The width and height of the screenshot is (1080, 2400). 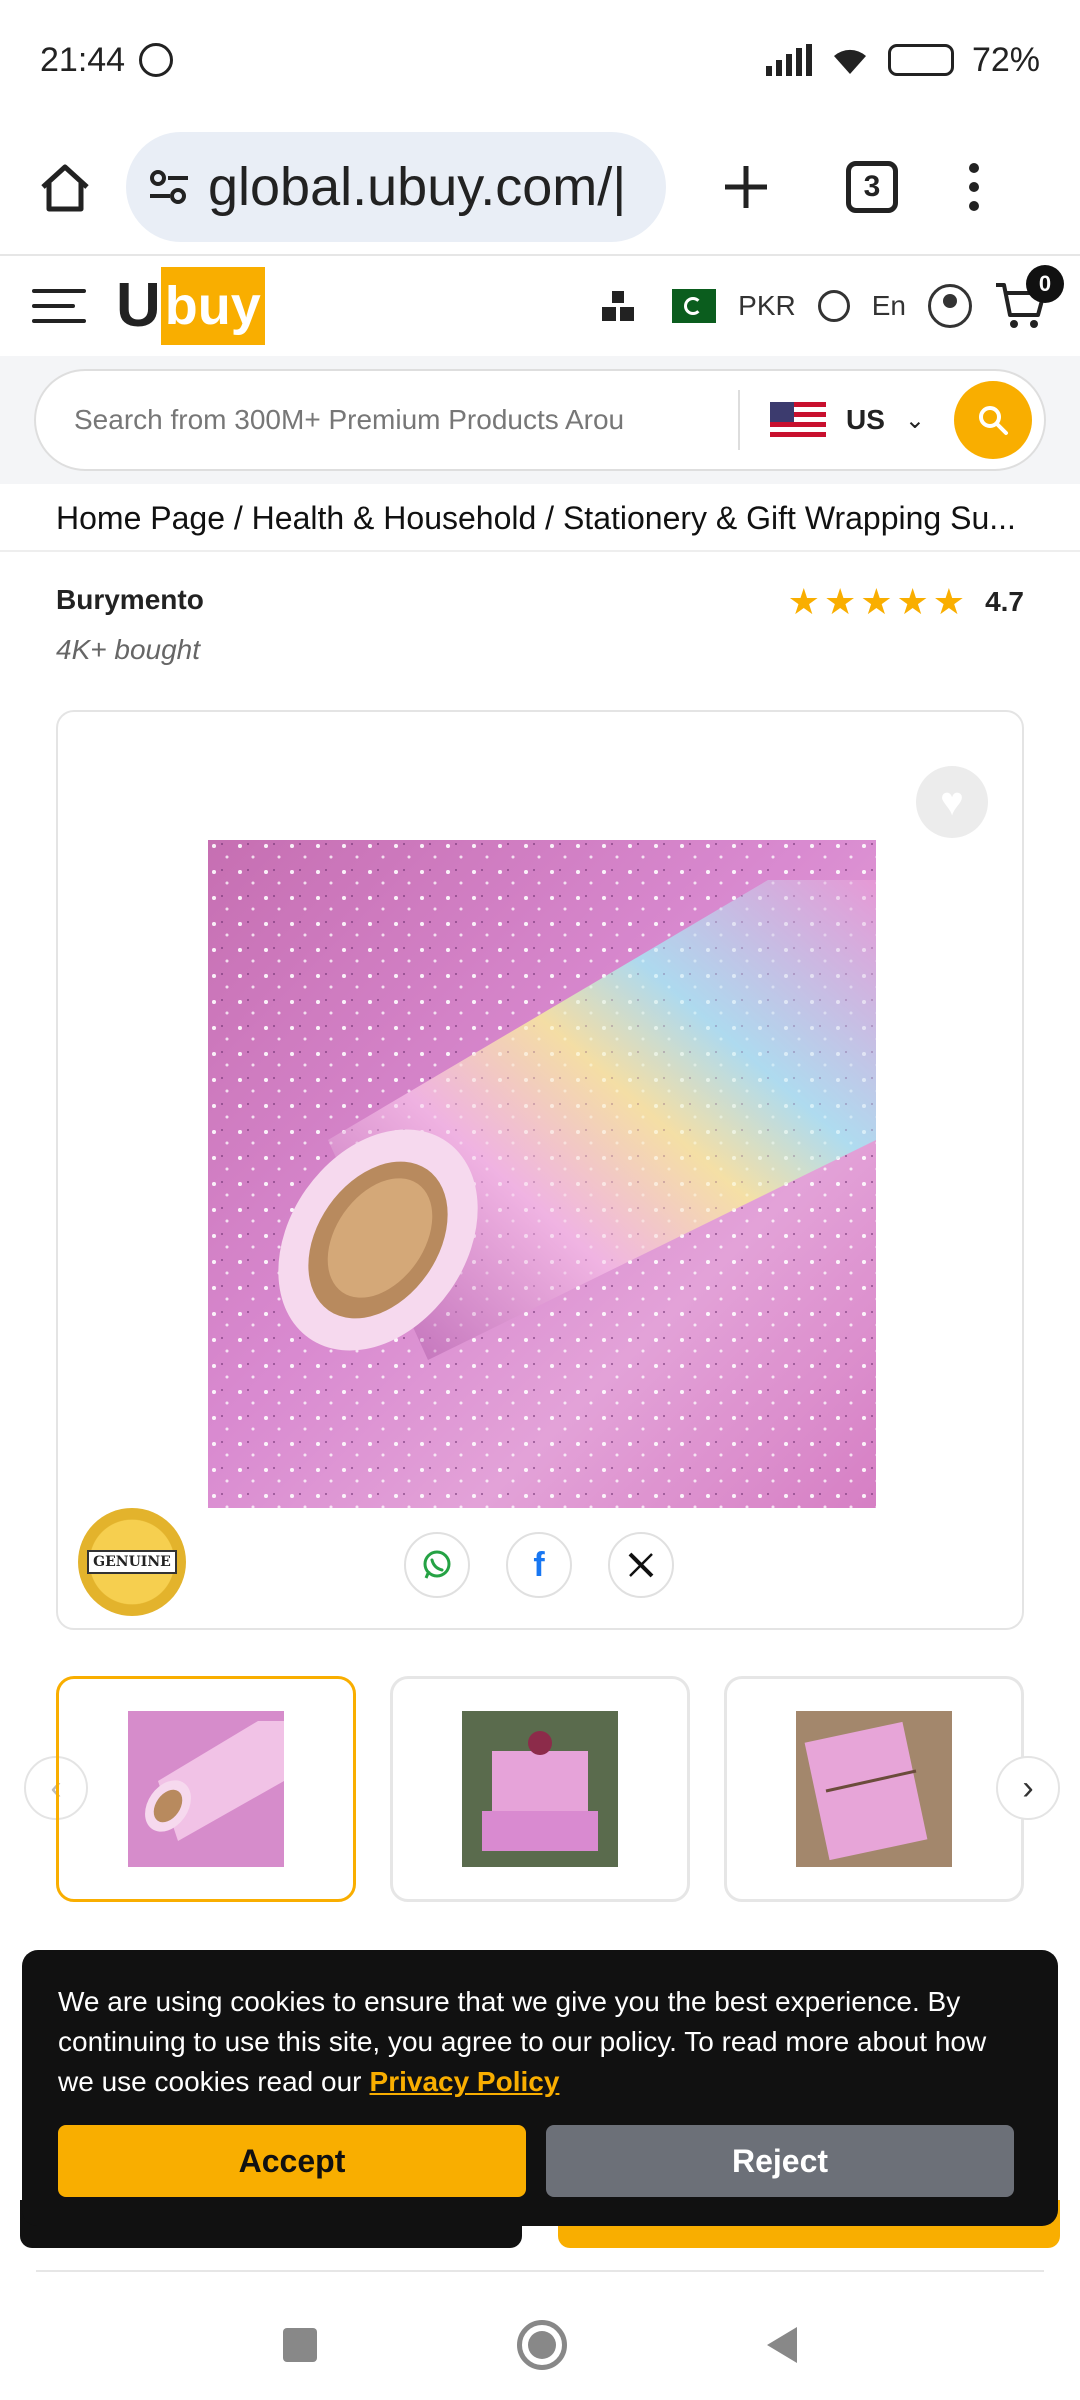 I want to click on thumbnail-wrapped-gift-image, so click(x=874, y=1789).